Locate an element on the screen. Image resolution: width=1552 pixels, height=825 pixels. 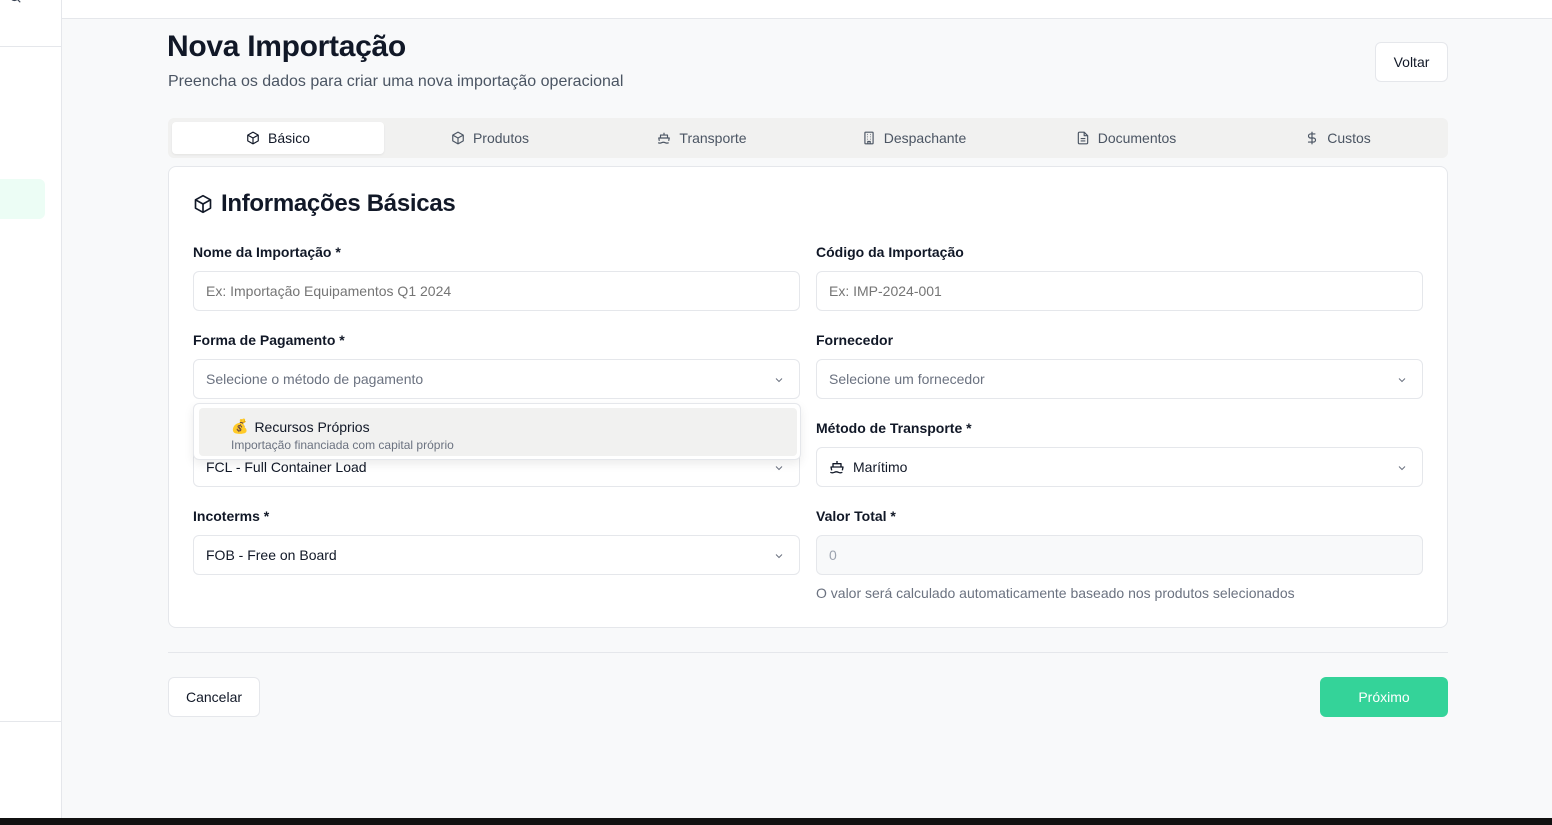
top-bar is located at coordinates (807, 9).